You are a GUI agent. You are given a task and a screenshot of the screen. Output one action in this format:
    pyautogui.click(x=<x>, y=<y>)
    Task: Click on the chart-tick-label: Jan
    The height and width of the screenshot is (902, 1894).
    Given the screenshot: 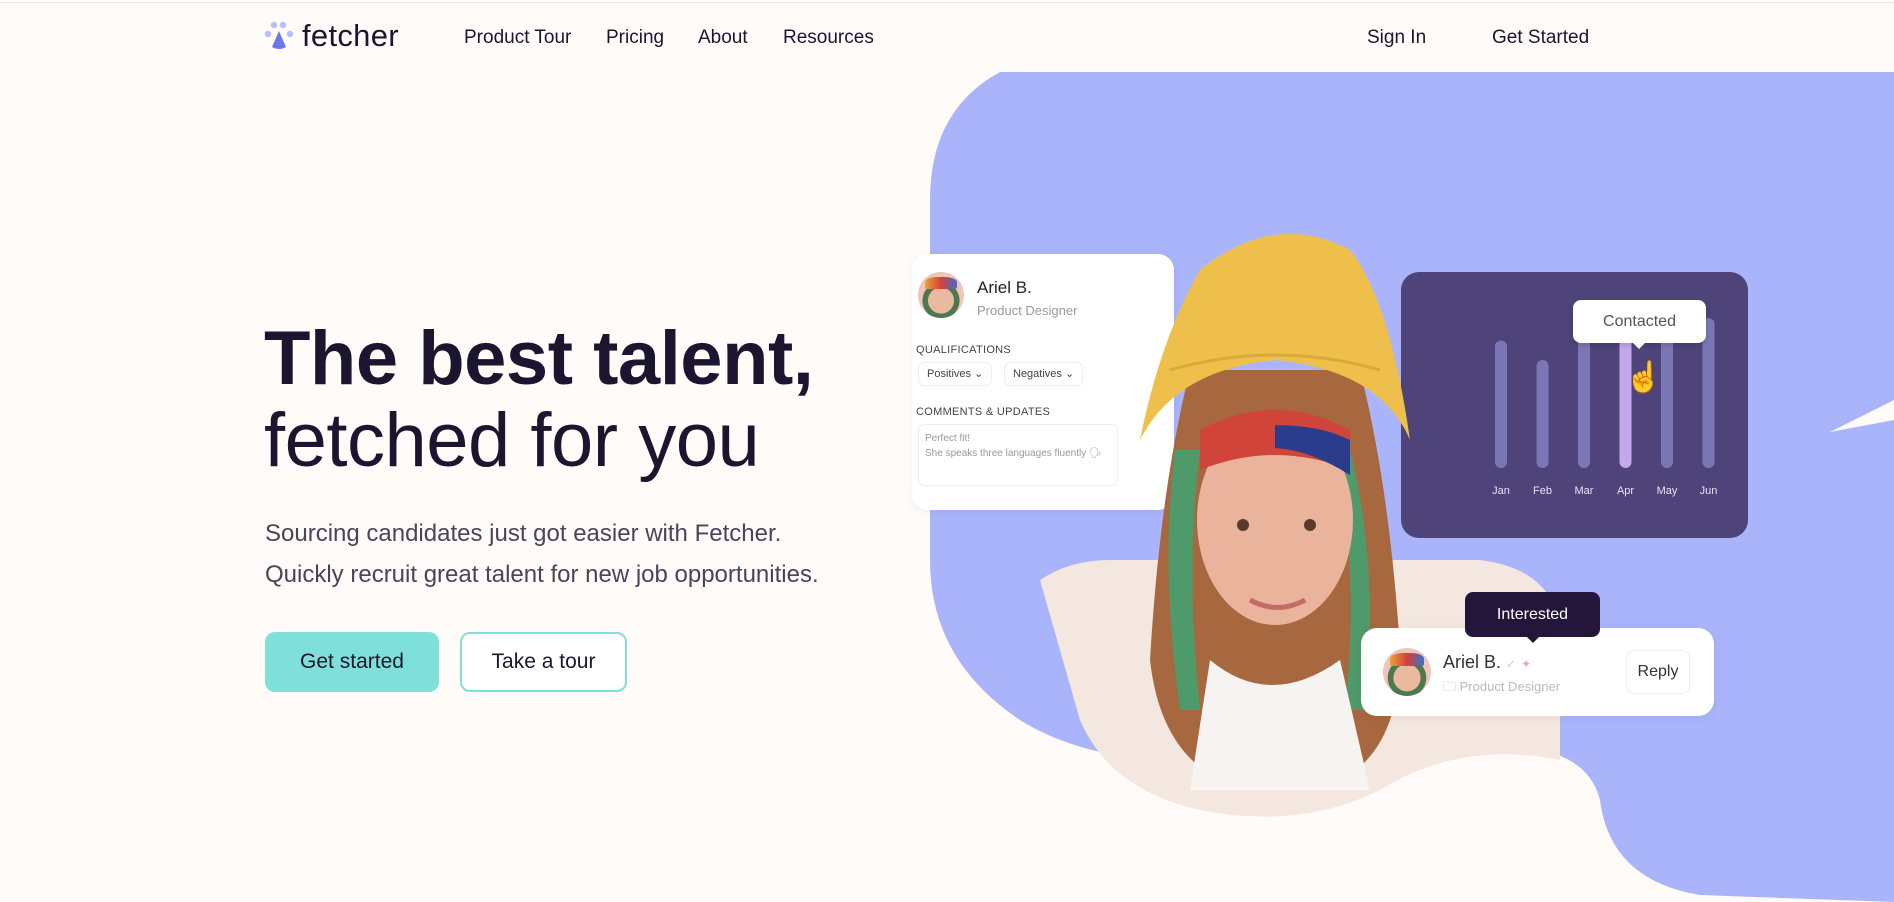 What is the action you would take?
    pyautogui.click(x=1501, y=491)
    